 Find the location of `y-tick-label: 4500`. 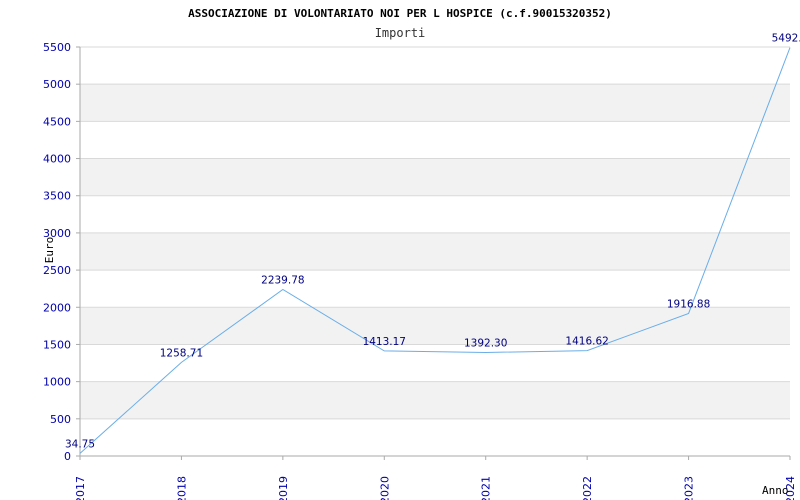

y-tick-label: 4500 is located at coordinates (57, 121).